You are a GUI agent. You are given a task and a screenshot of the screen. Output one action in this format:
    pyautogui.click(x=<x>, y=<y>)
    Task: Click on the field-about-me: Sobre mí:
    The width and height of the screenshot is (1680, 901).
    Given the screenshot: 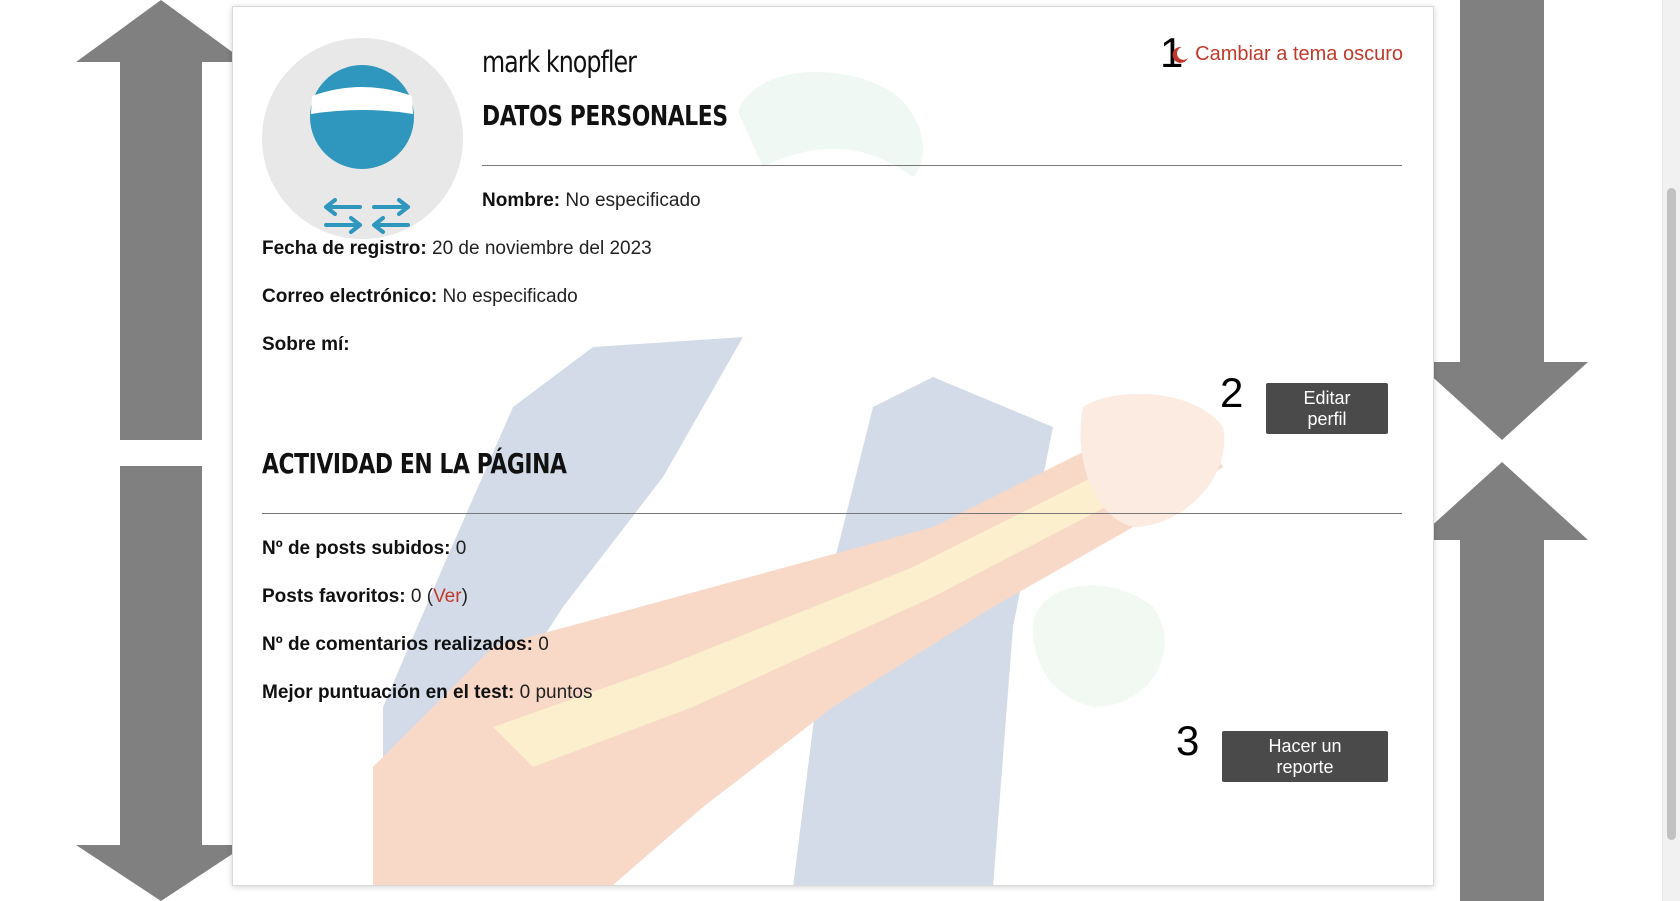 What is the action you would take?
    pyautogui.click(x=306, y=345)
    